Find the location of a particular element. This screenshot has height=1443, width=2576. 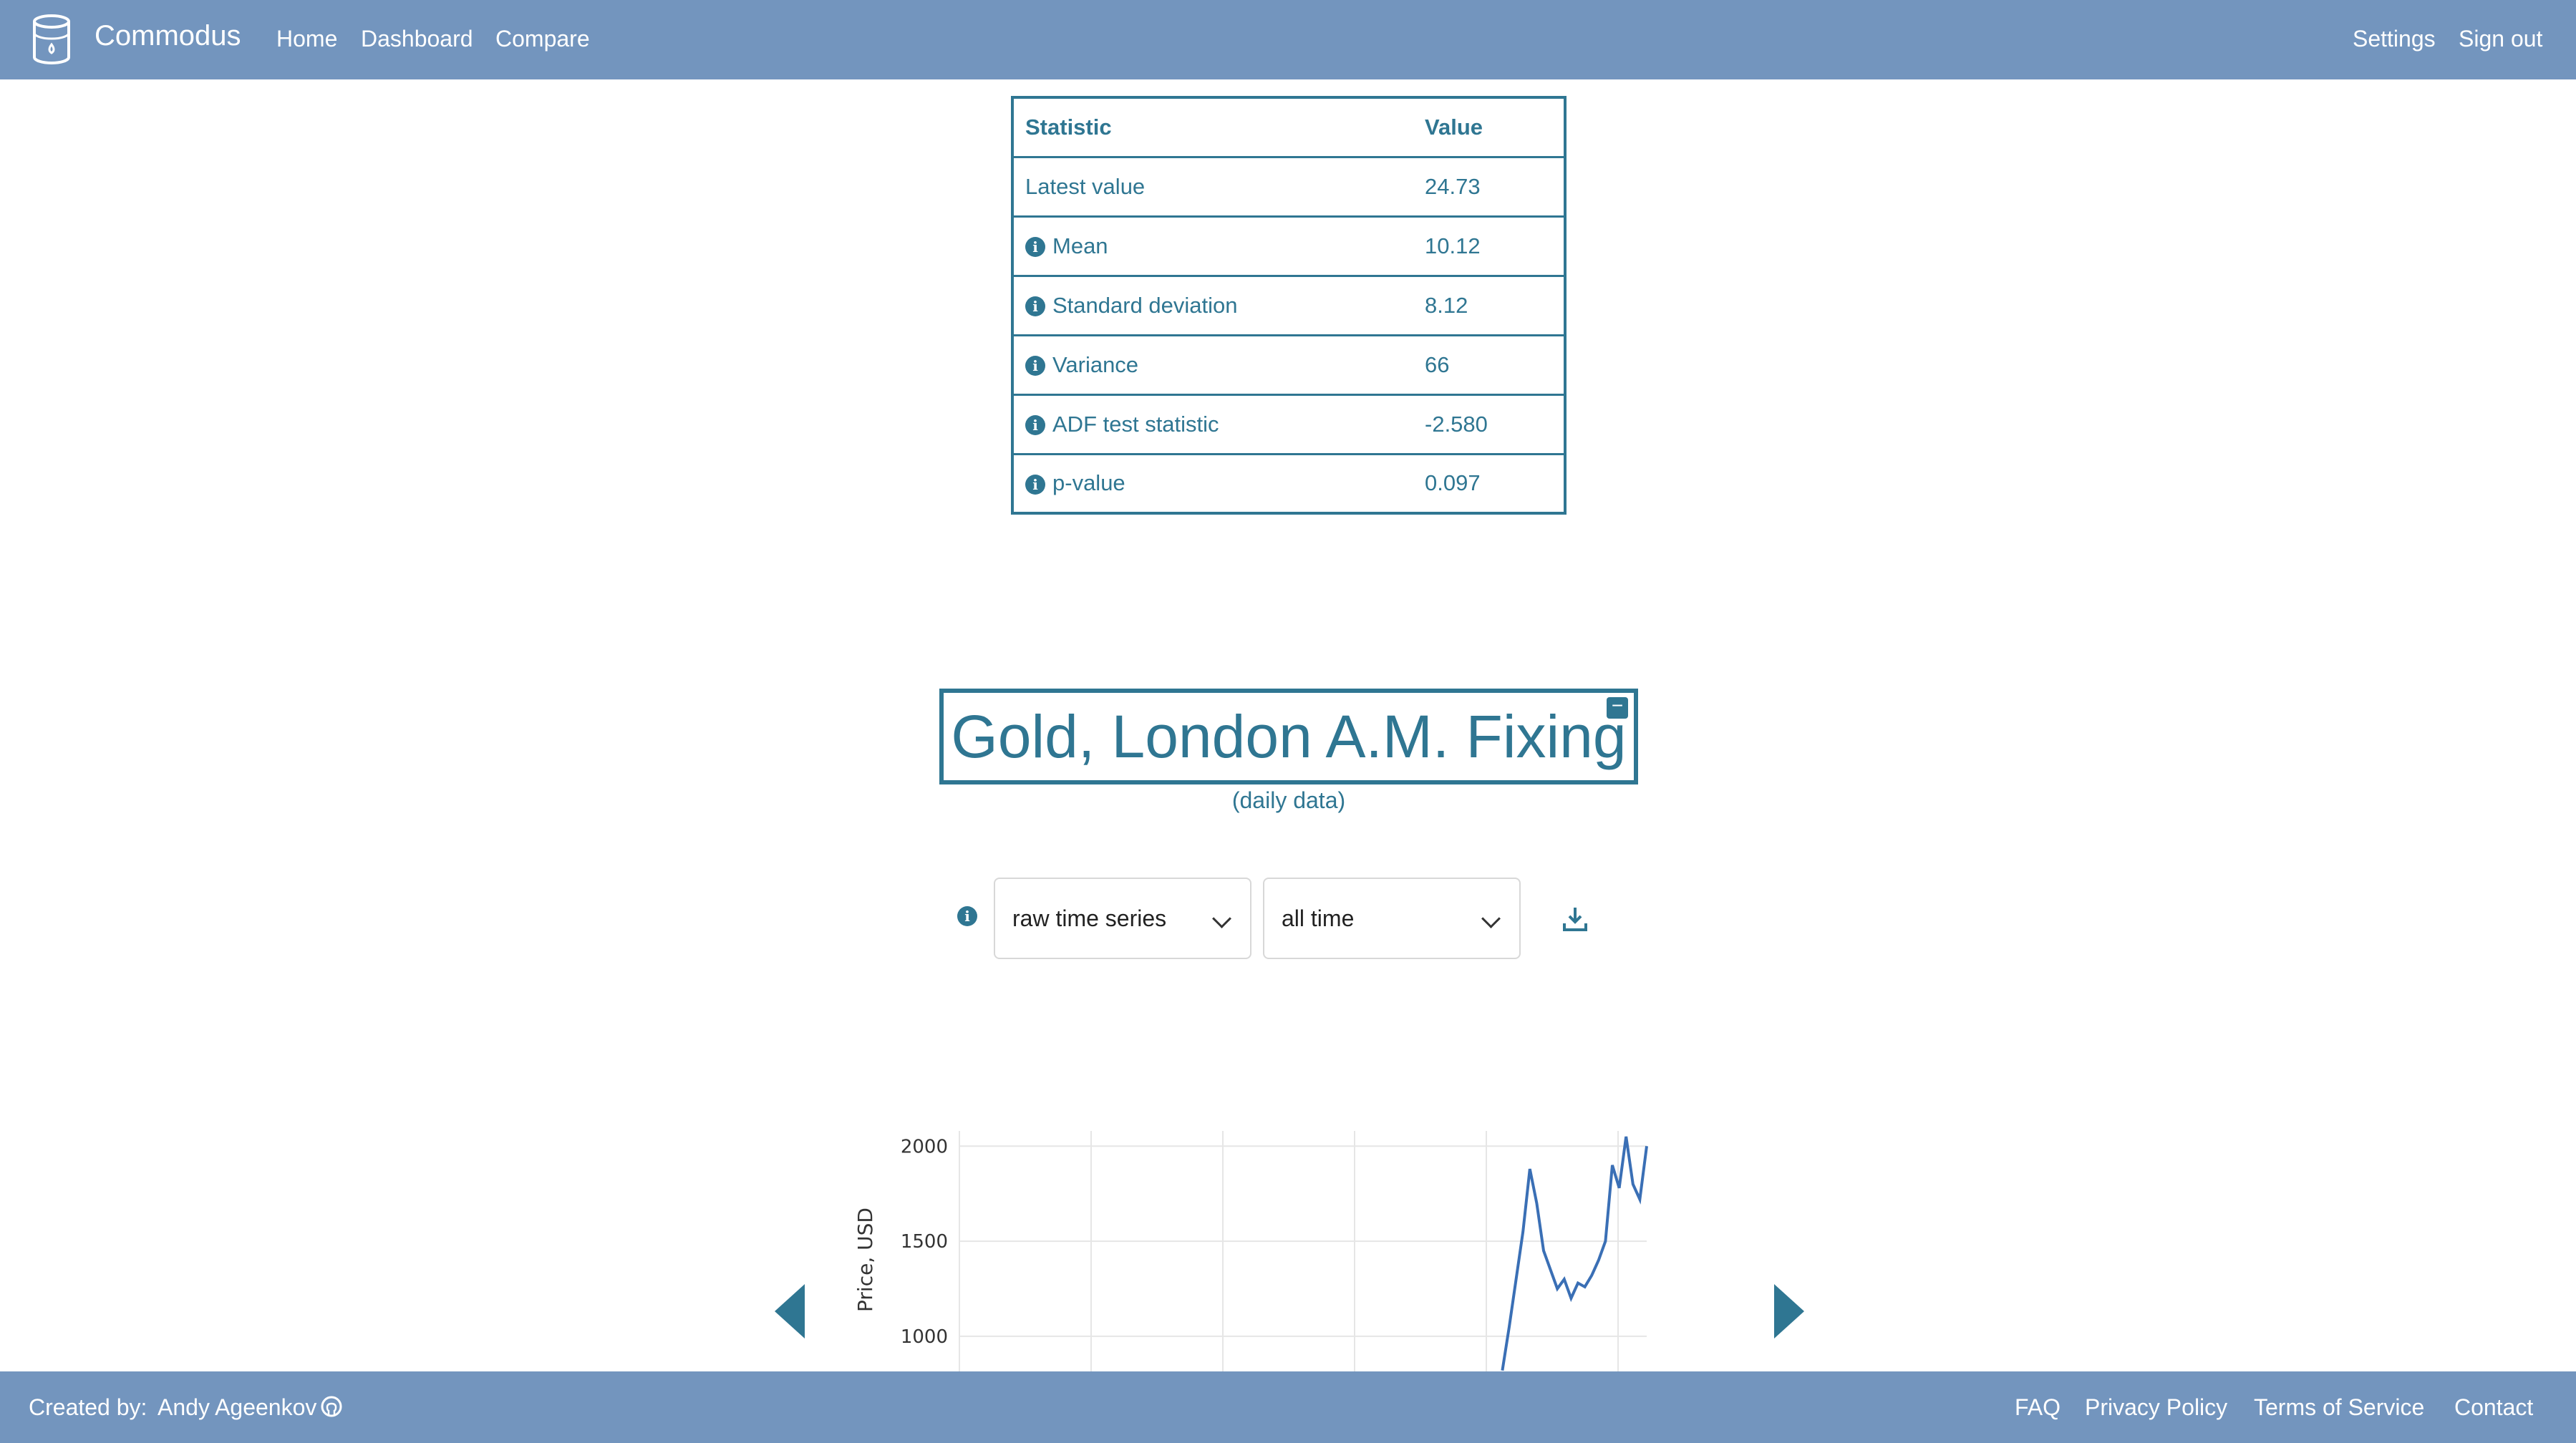

footer-link-faq: FAQ is located at coordinates (2038, 1407).